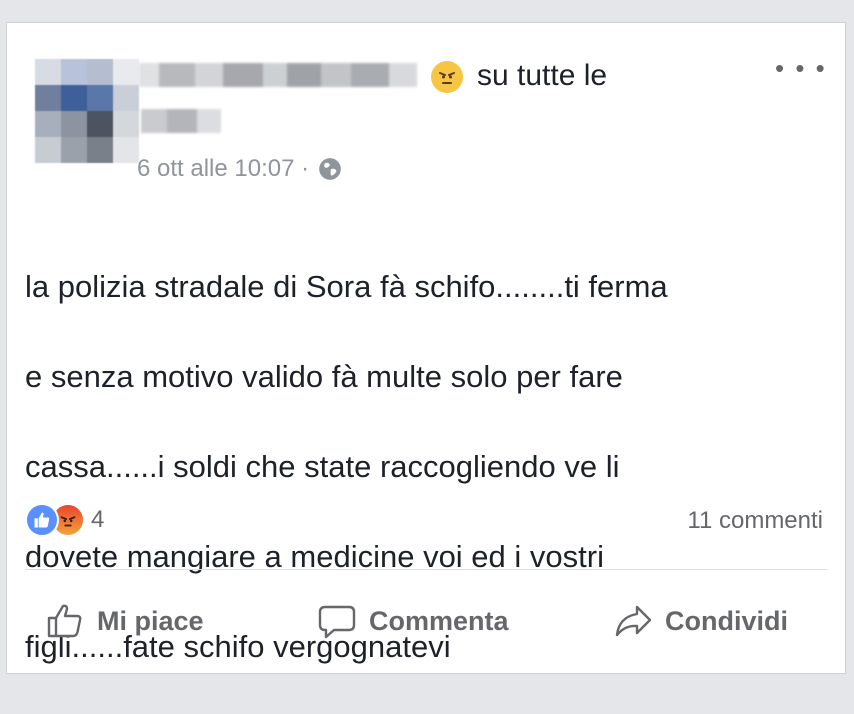 The height and width of the screenshot is (714, 854). I want to click on globe-icon, so click(330, 169).